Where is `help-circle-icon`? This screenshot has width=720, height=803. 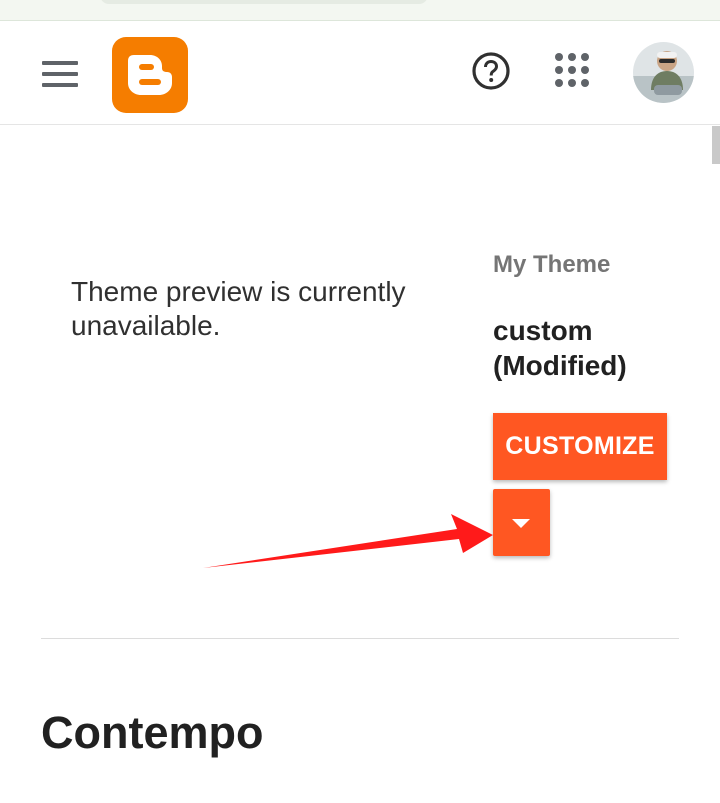 help-circle-icon is located at coordinates (491, 71).